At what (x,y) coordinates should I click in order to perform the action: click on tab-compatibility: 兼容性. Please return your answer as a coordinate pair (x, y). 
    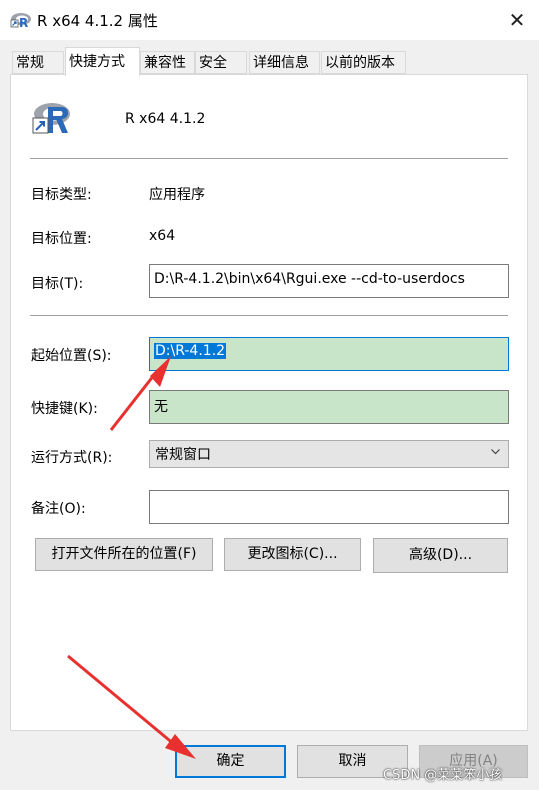
    Looking at the image, I should click on (167, 62).